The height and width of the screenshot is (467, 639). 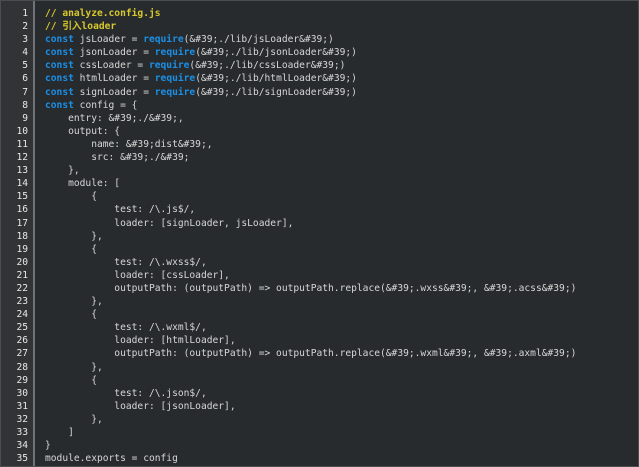 What do you see at coordinates (258, 40) in the screenshot?
I see `code-token-plain: (&#39;./lib/jsLoader&#39;)` at bounding box center [258, 40].